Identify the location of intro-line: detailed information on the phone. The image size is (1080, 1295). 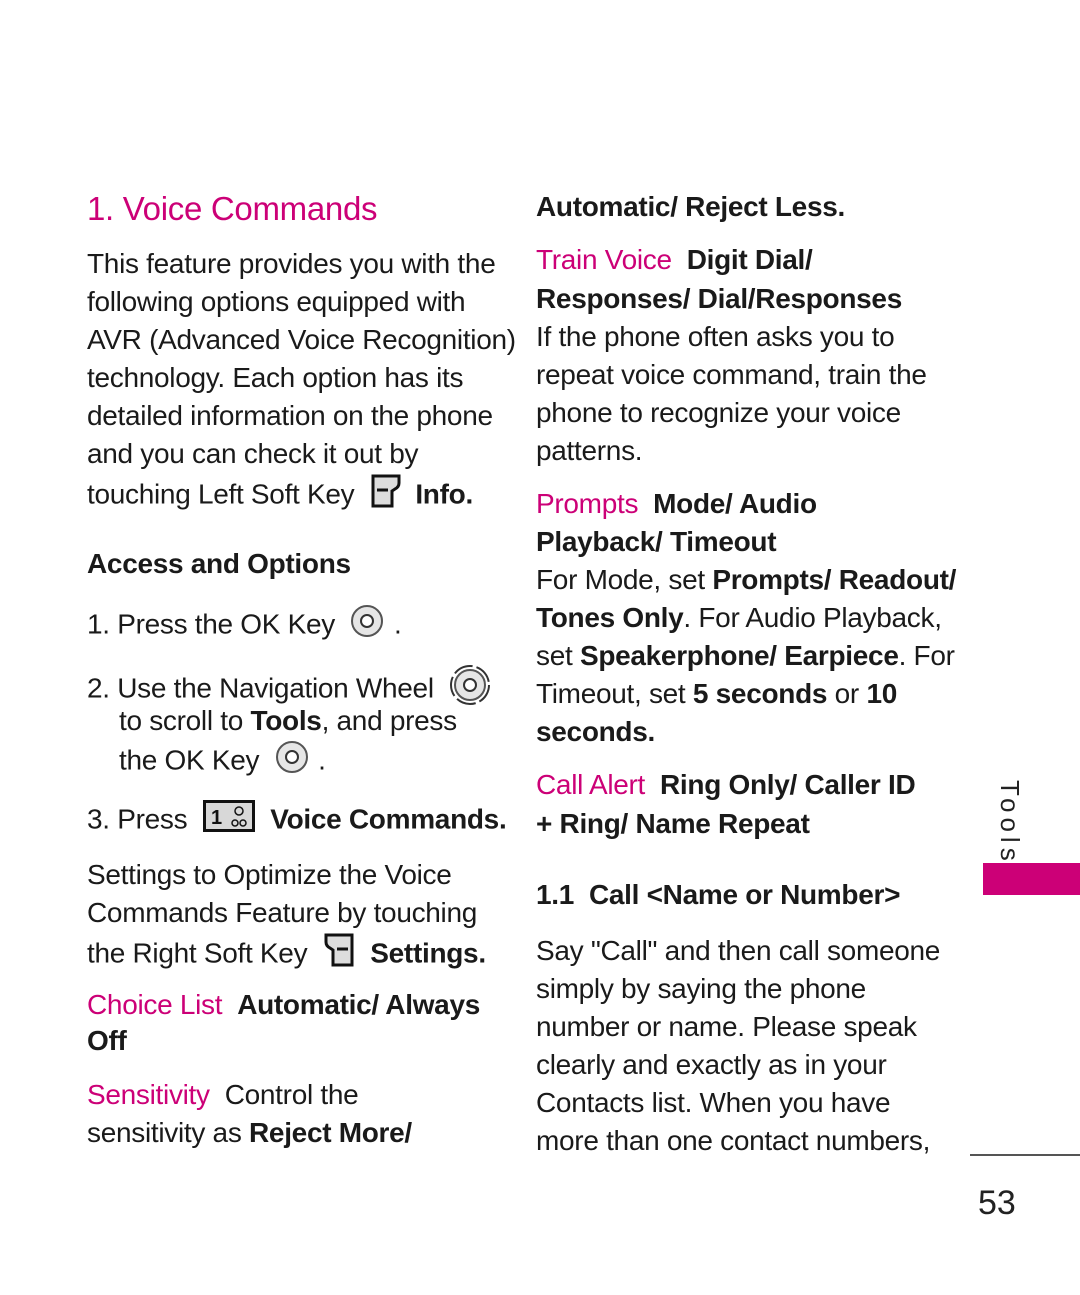
(290, 415).